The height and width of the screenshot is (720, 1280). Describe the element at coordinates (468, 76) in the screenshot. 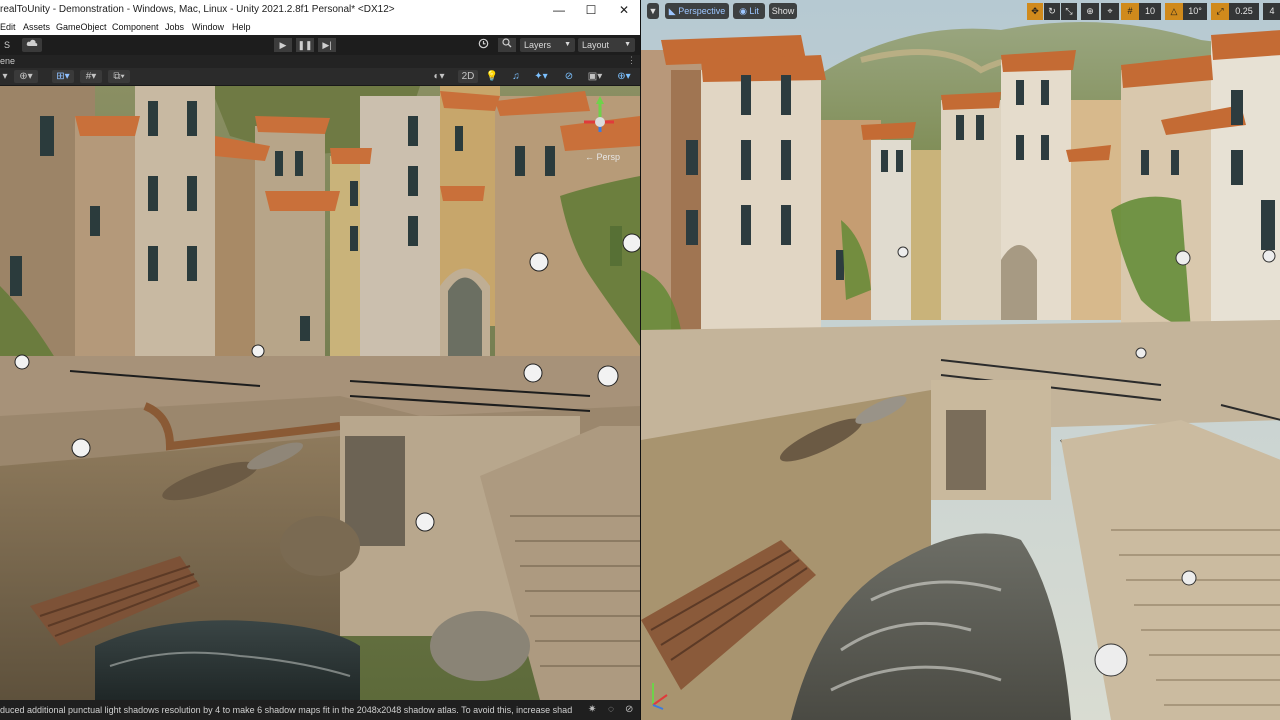

I see `toggle-2d-button: 2D` at that location.